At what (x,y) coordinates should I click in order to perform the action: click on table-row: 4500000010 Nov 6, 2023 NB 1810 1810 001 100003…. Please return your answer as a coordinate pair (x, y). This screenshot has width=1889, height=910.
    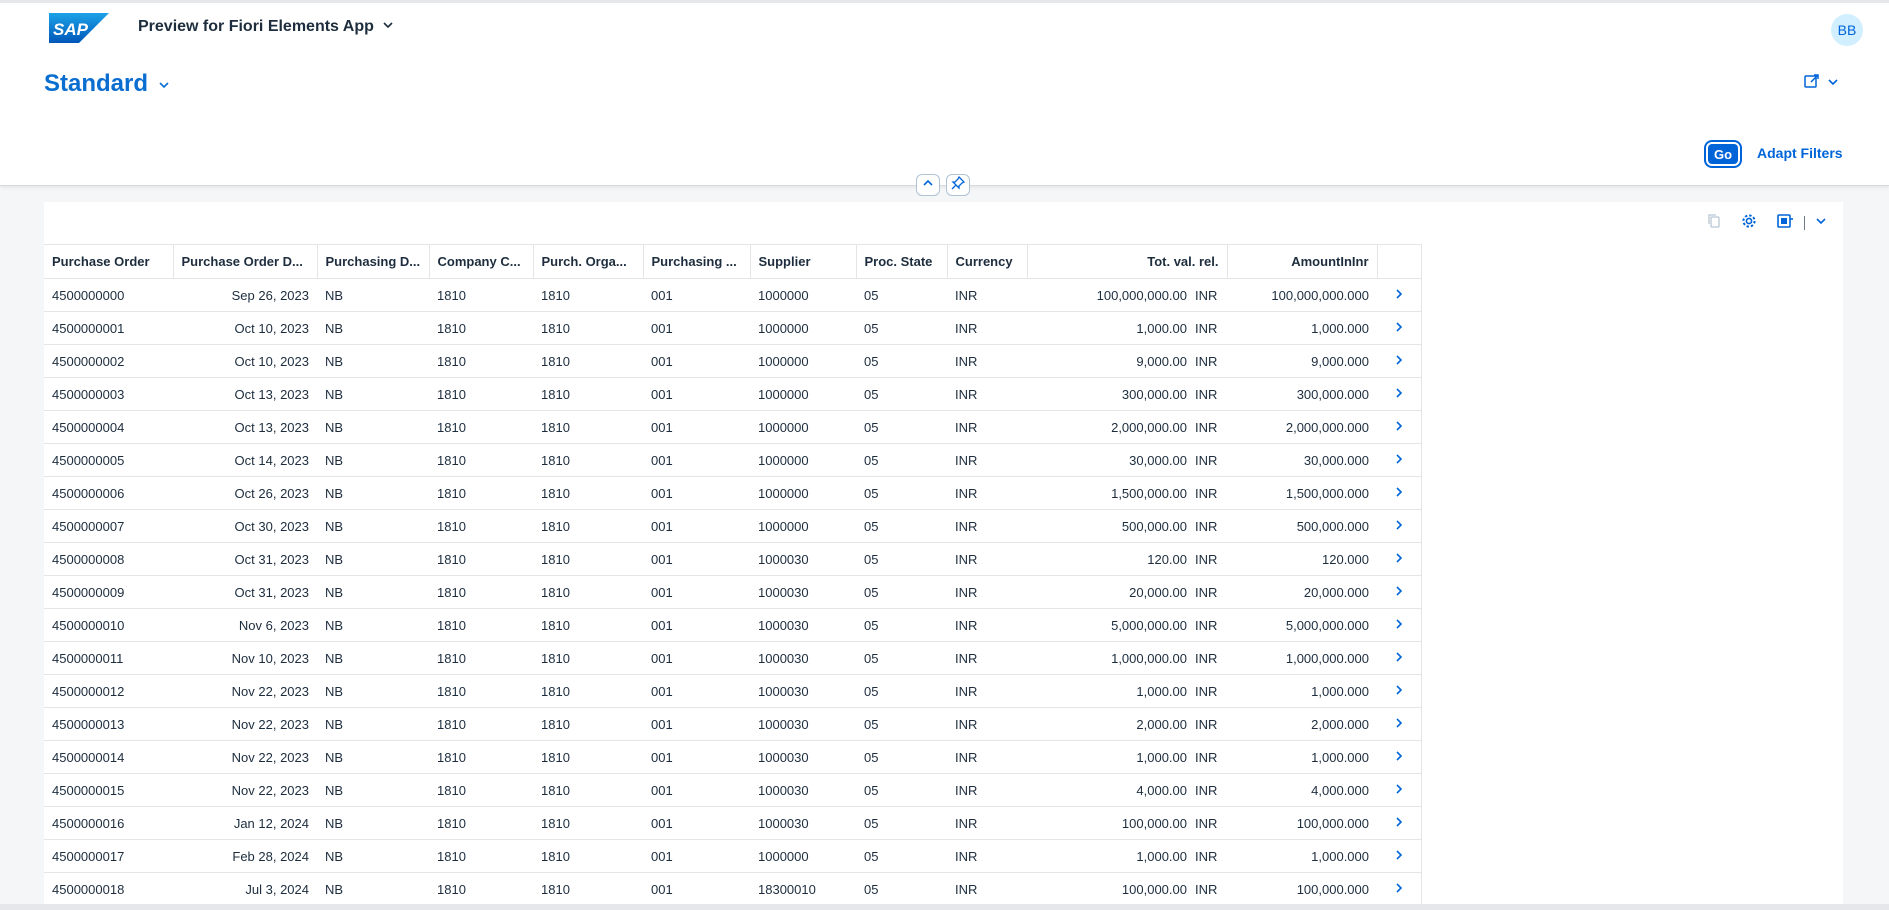
    Looking at the image, I should click on (733, 625).